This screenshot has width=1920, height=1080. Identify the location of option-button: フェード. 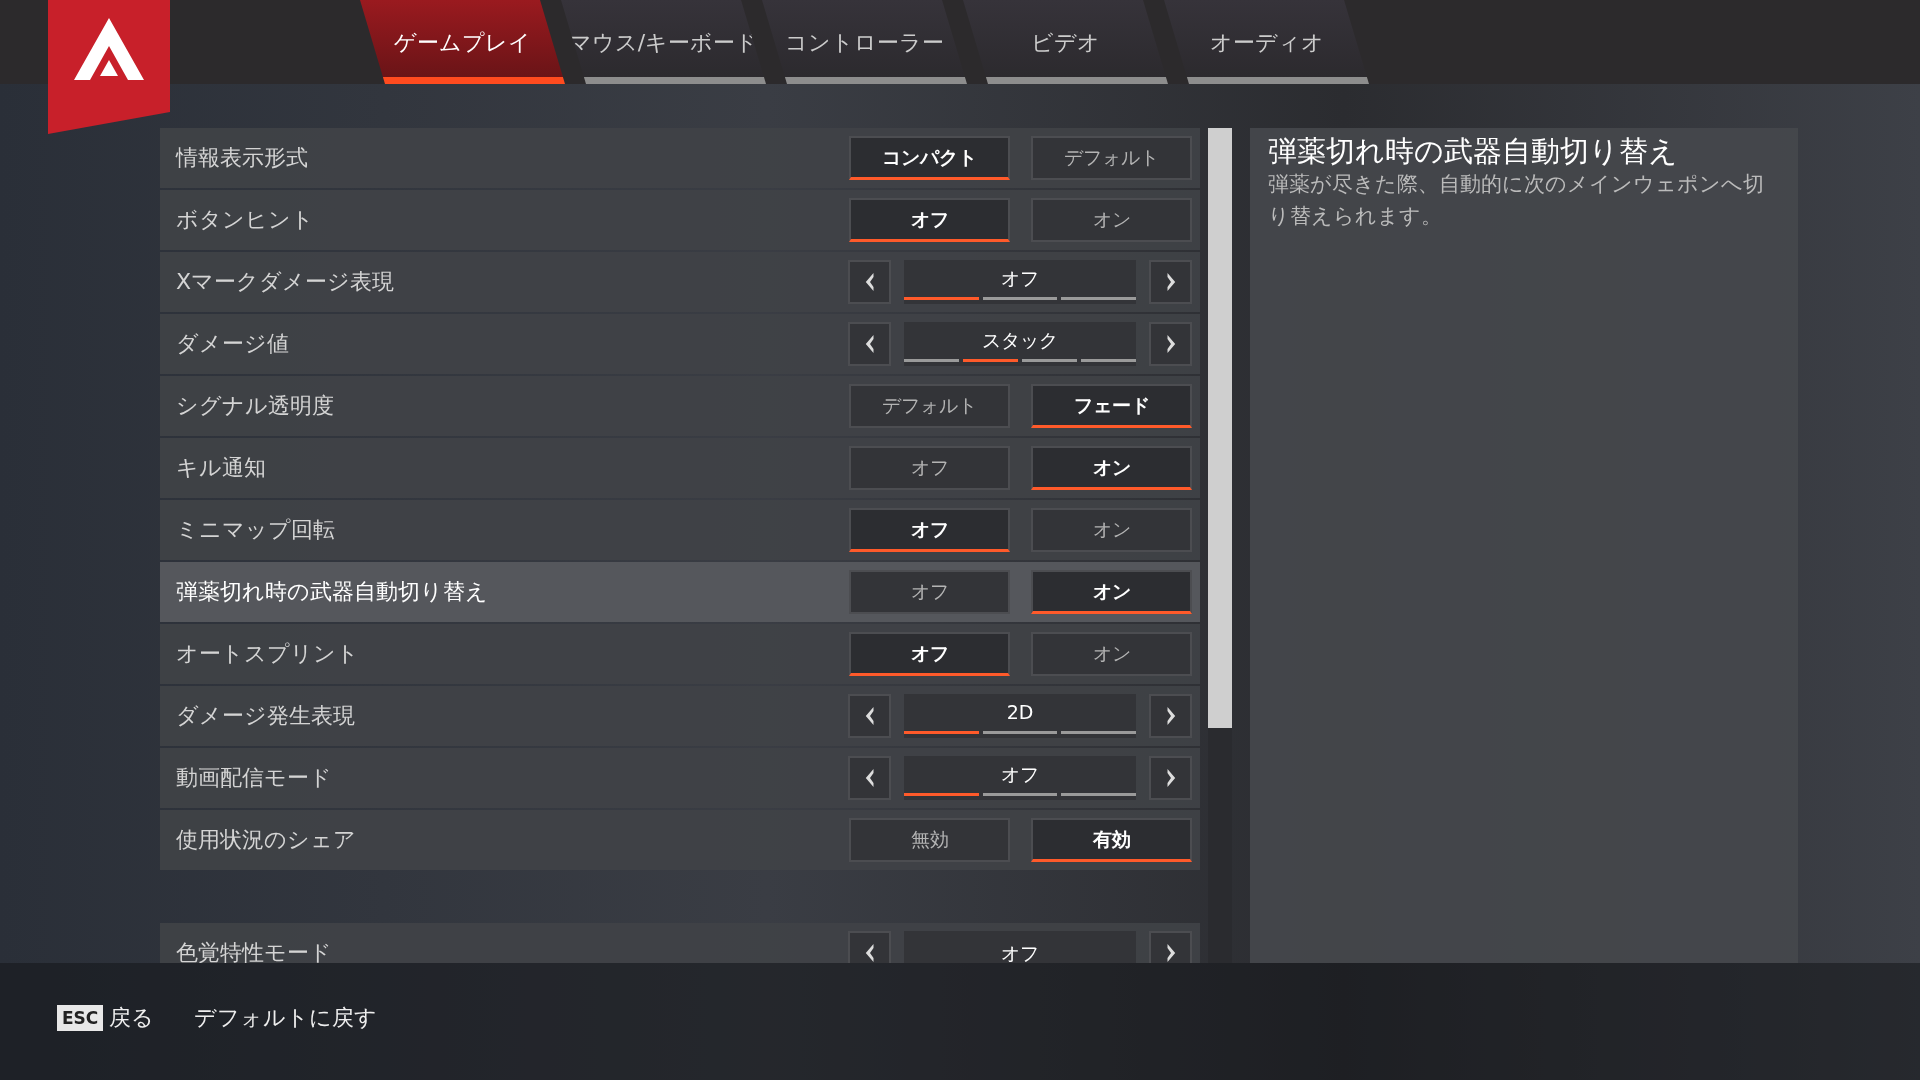
(1111, 406).